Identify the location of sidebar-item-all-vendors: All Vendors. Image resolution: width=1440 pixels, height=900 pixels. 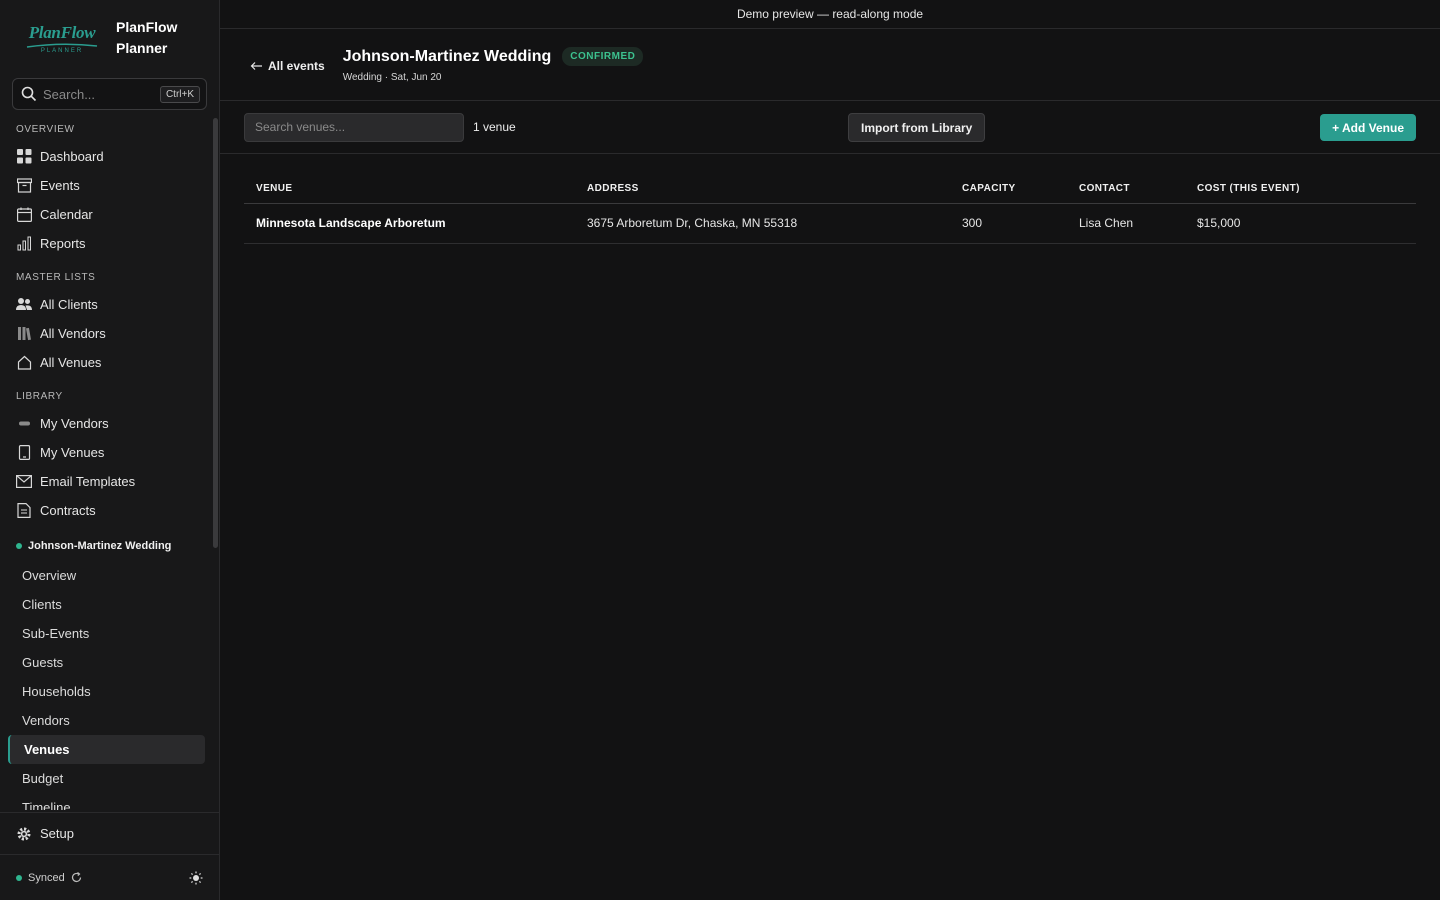
(106, 333).